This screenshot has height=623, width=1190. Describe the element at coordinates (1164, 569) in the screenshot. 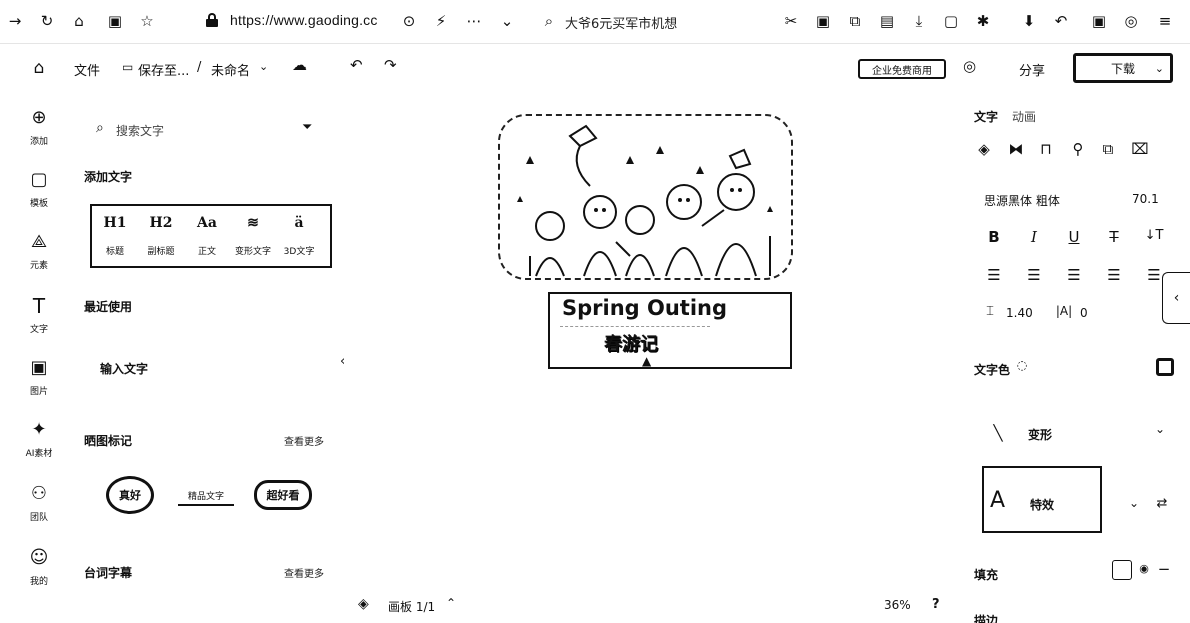

I see `minus-icon: −` at that location.